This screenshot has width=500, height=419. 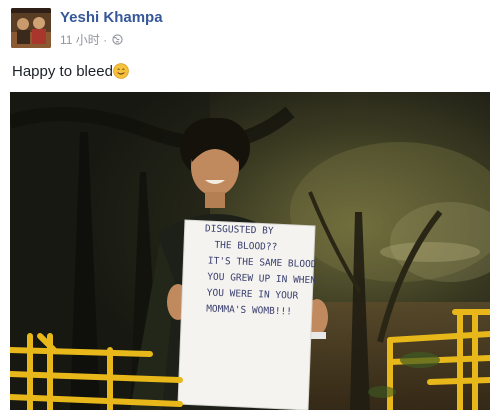 What do you see at coordinates (111, 17) in the screenshot?
I see `author-name: Yeshi Khampa` at bounding box center [111, 17].